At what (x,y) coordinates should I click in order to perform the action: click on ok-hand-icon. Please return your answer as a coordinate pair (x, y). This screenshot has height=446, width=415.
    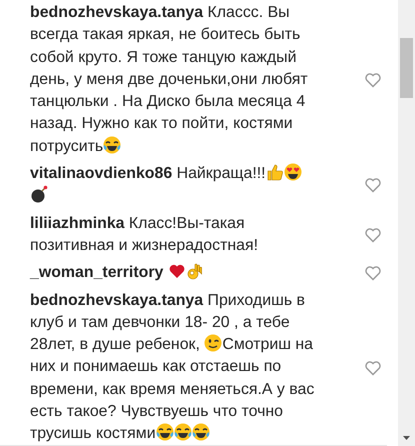
    Looking at the image, I should click on (195, 271).